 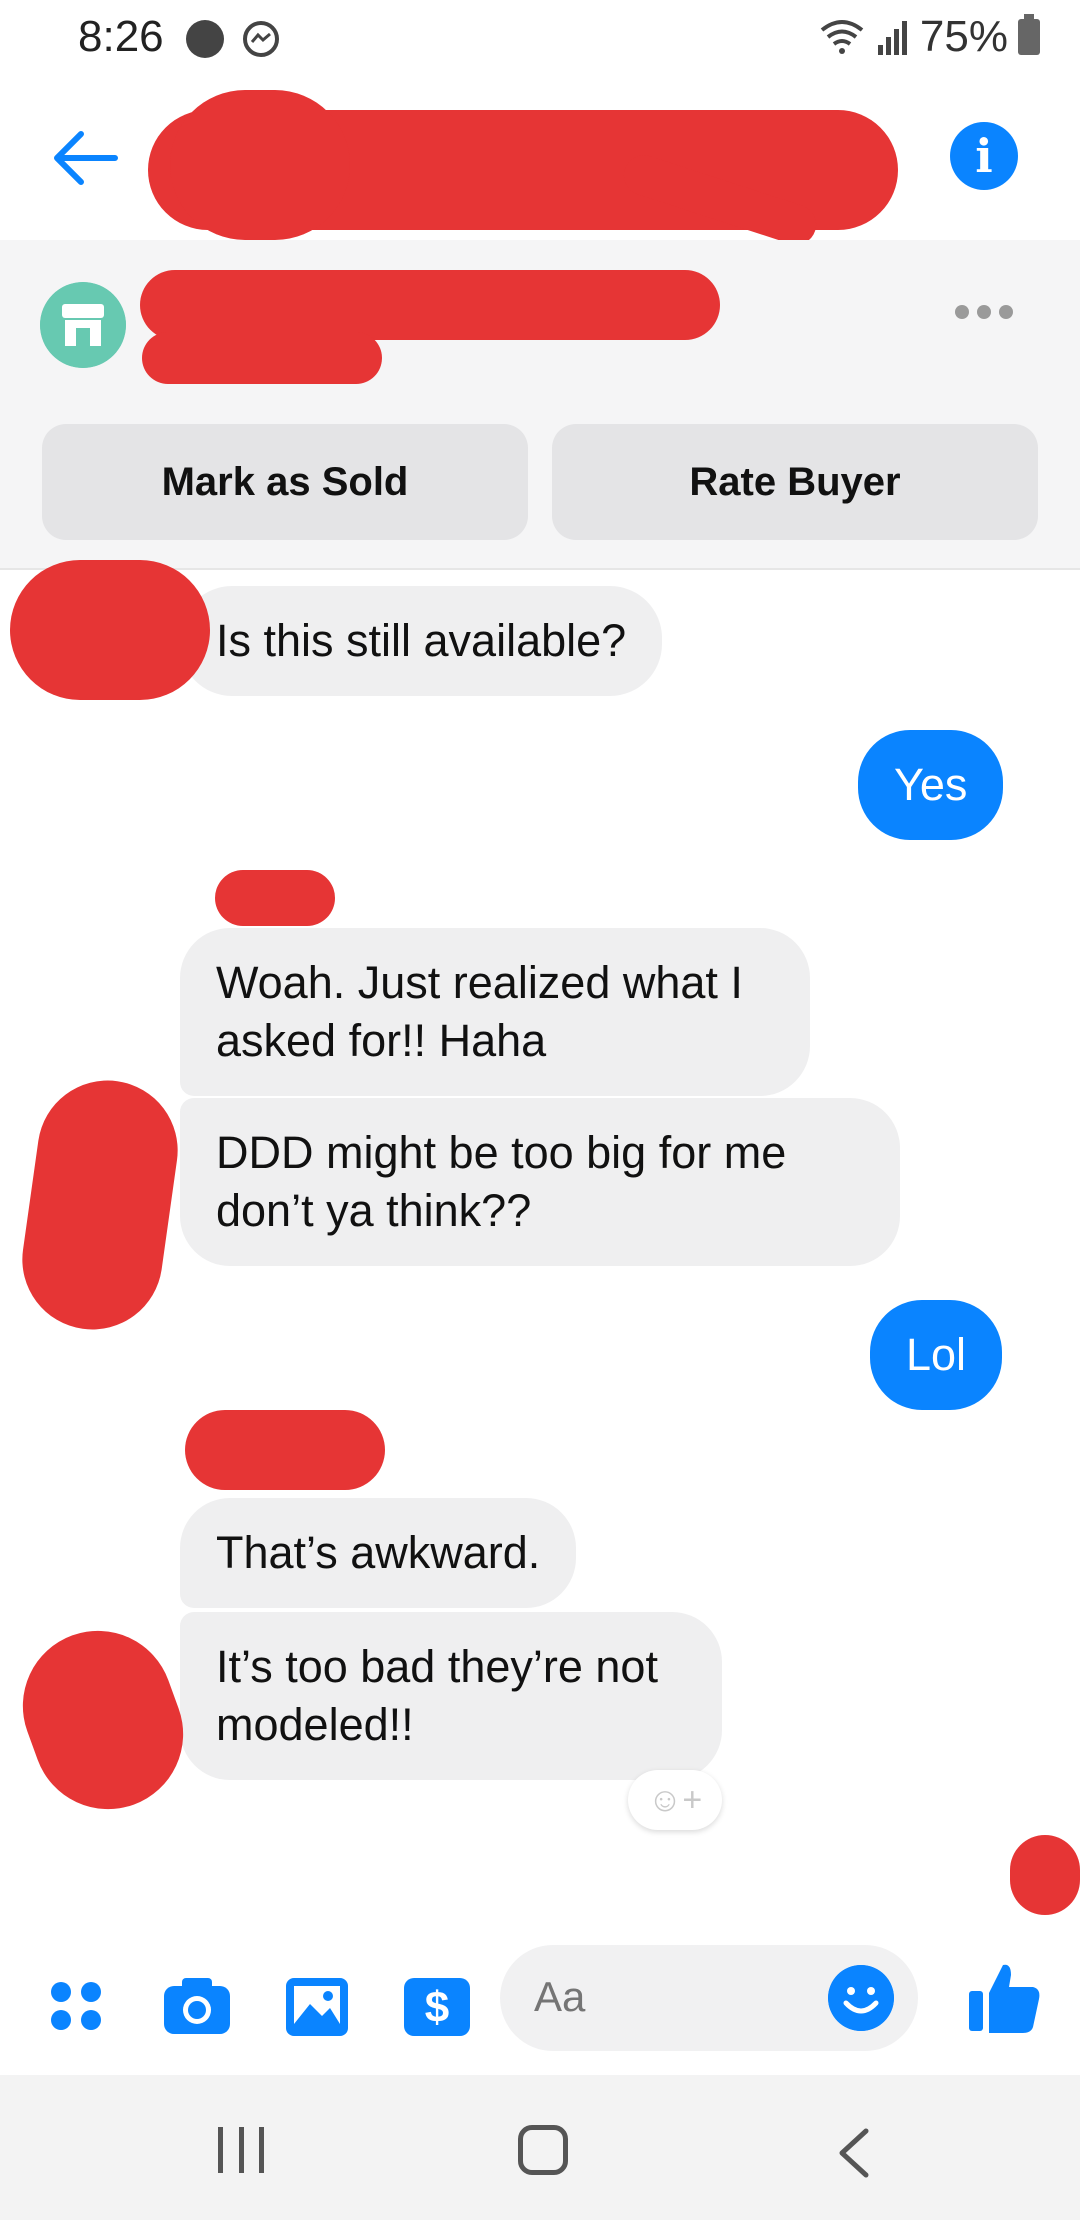 What do you see at coordinates (664, 1997) in the screenshot?
I see `message-input` at bounding box center [664, 1997].